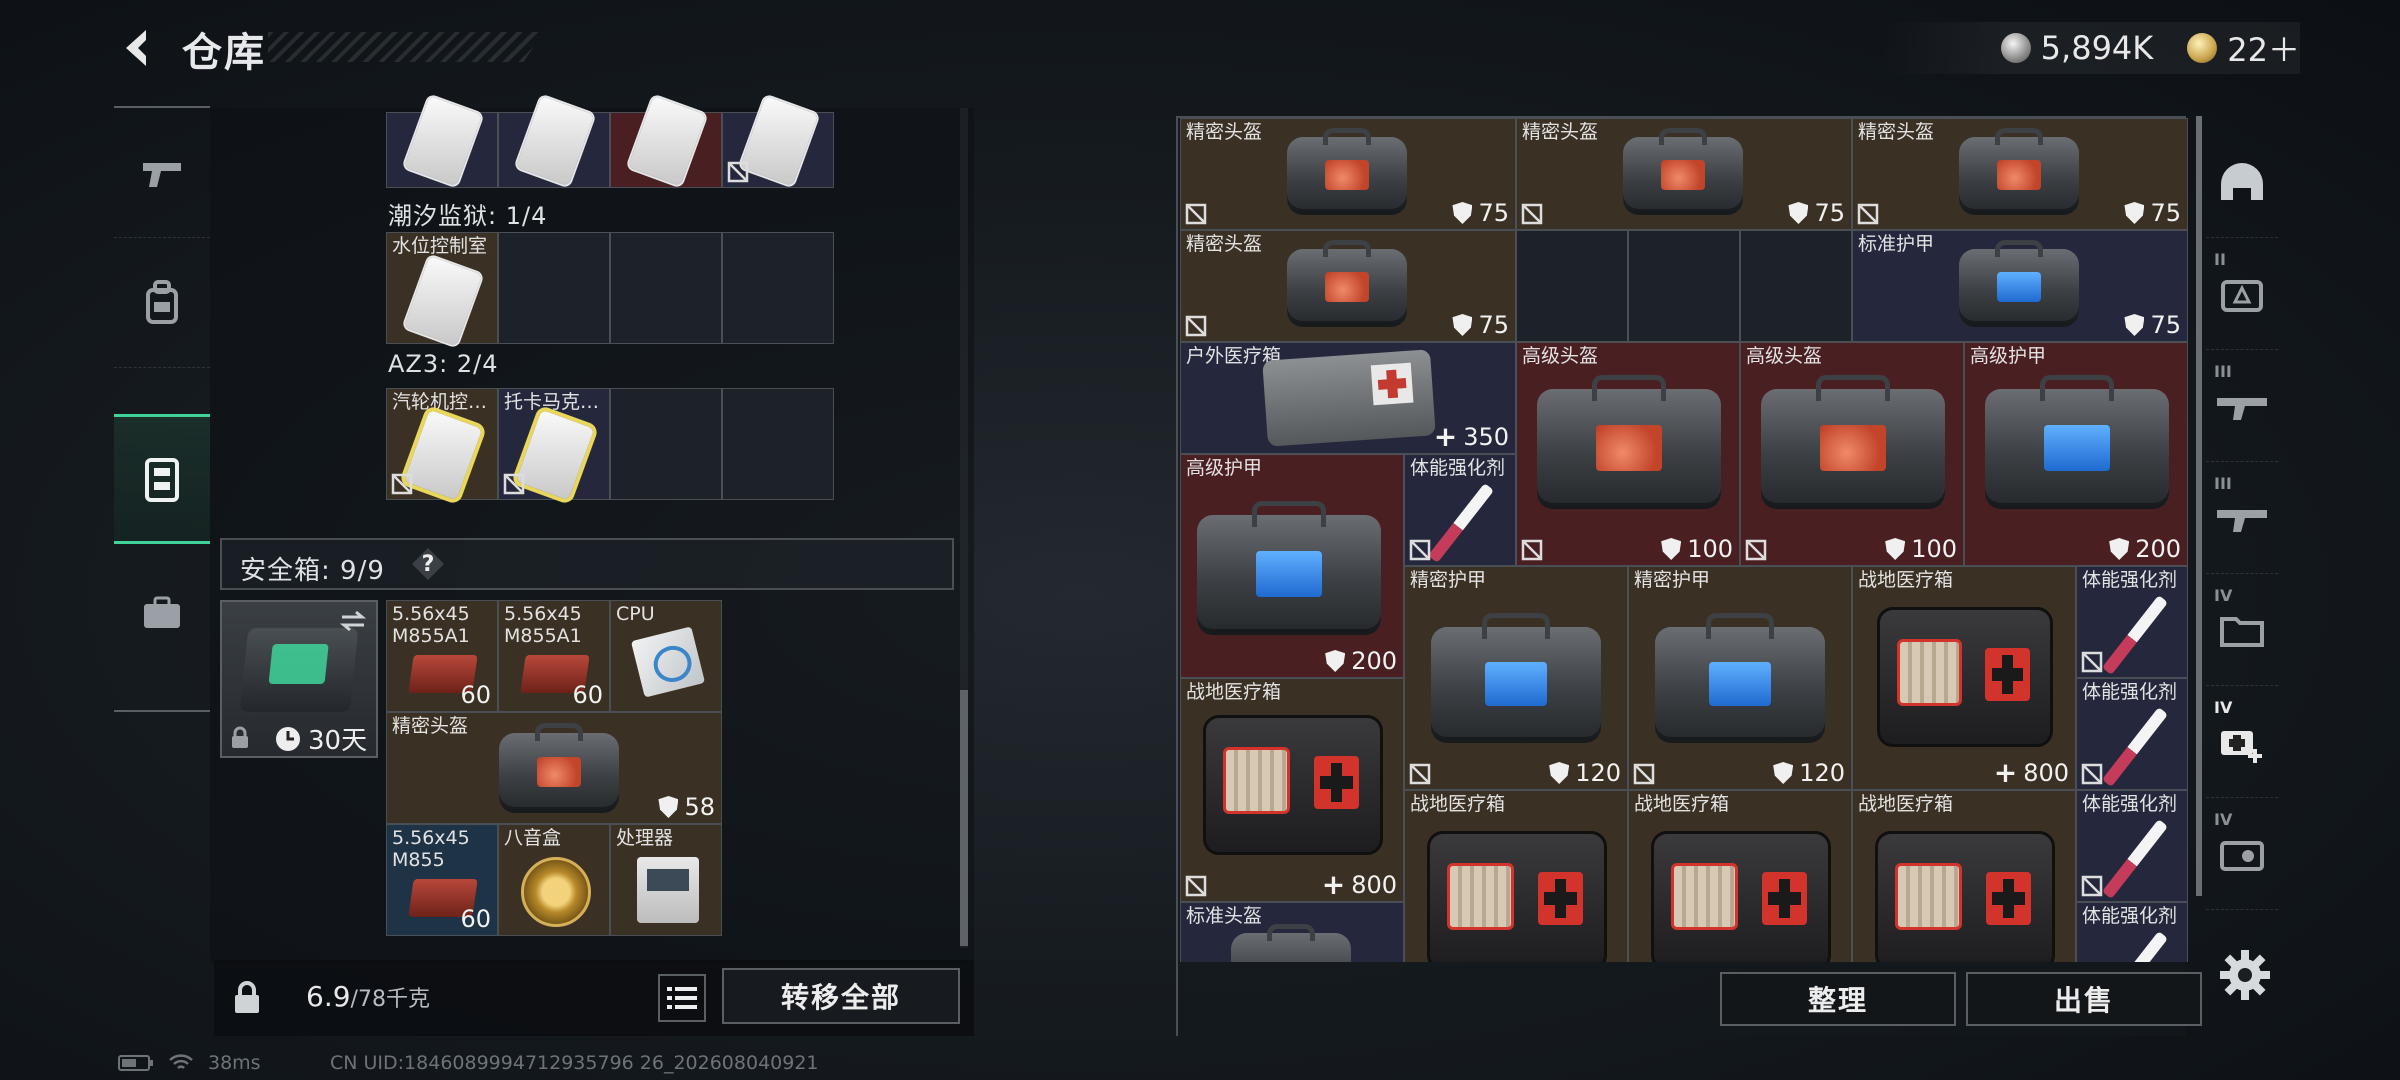 The width and height of the screenshot is (2400, 1080). Describe the element at coordinates (587, 564) in the screenshot. I see `safebox-header: 安全箱: 9/9 ?` at that location.